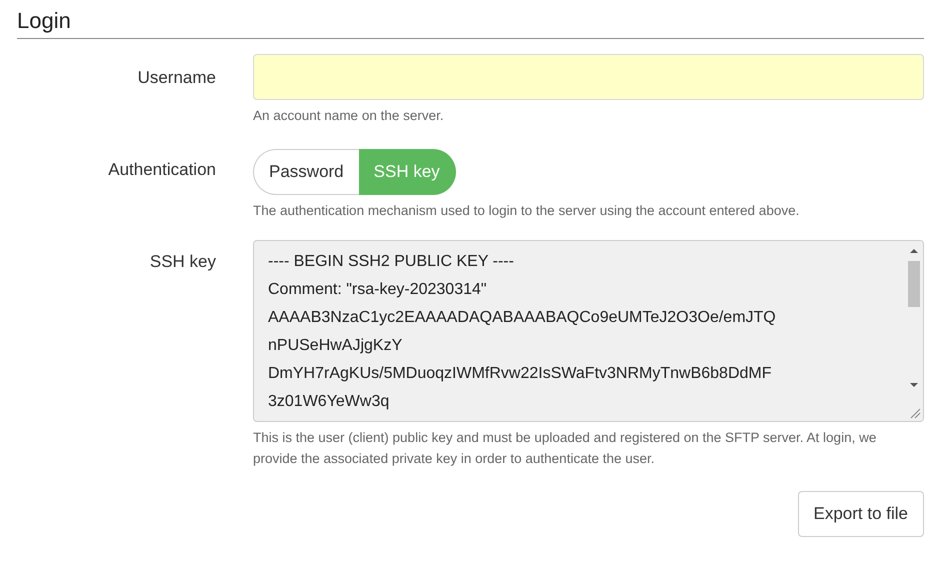 This screenshot has height=566, width=939. Describe the element at coordinates (176, 78) in the screenshot. I see `field-label: Username` at that location.